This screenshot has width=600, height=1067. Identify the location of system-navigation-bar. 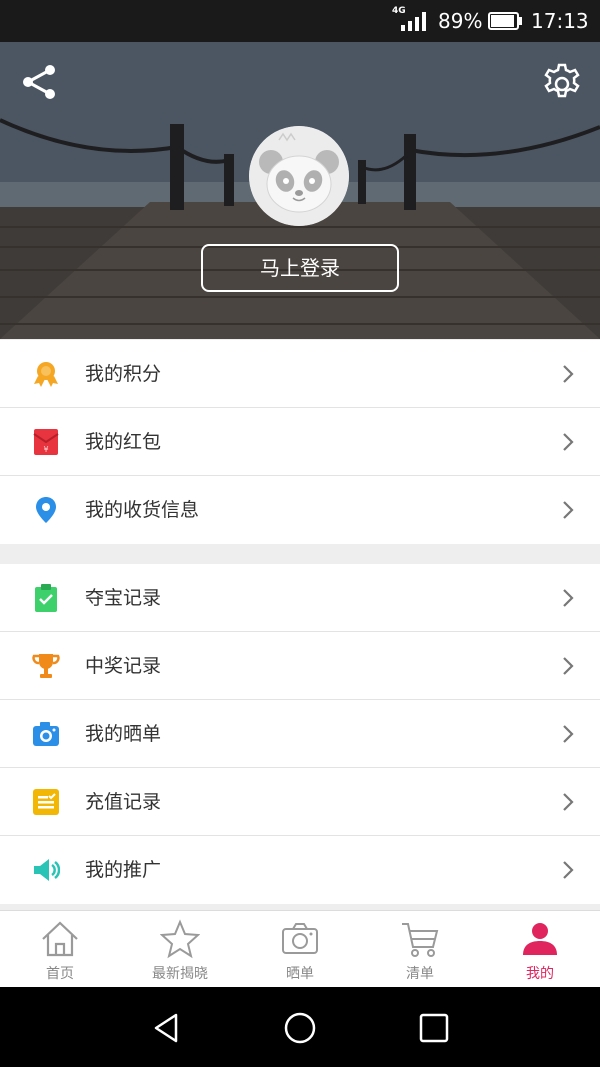
(300, 1027).